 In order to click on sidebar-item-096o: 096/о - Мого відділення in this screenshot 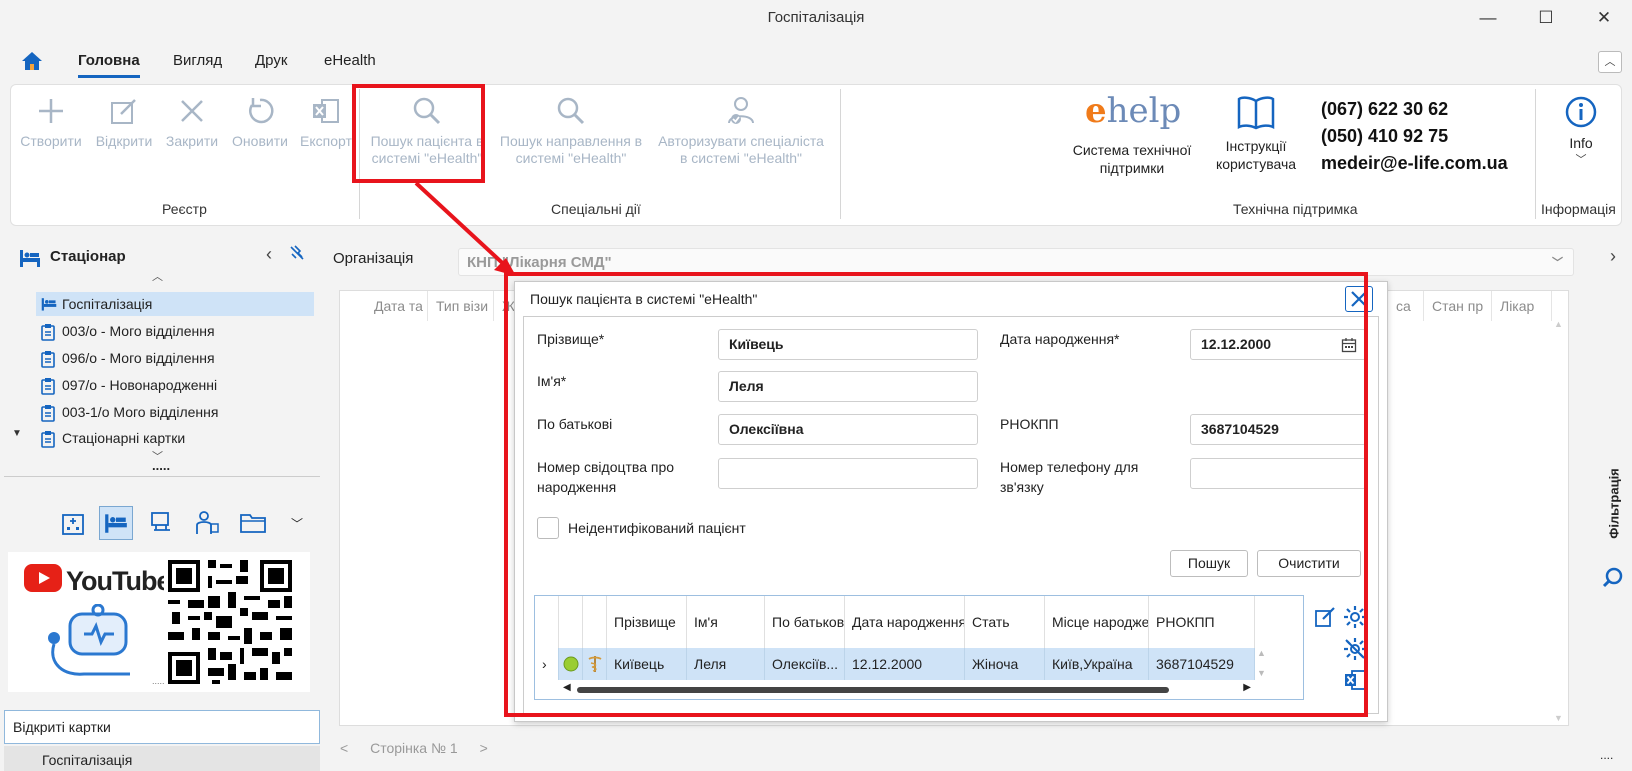, I will do `click(175, 358)`.